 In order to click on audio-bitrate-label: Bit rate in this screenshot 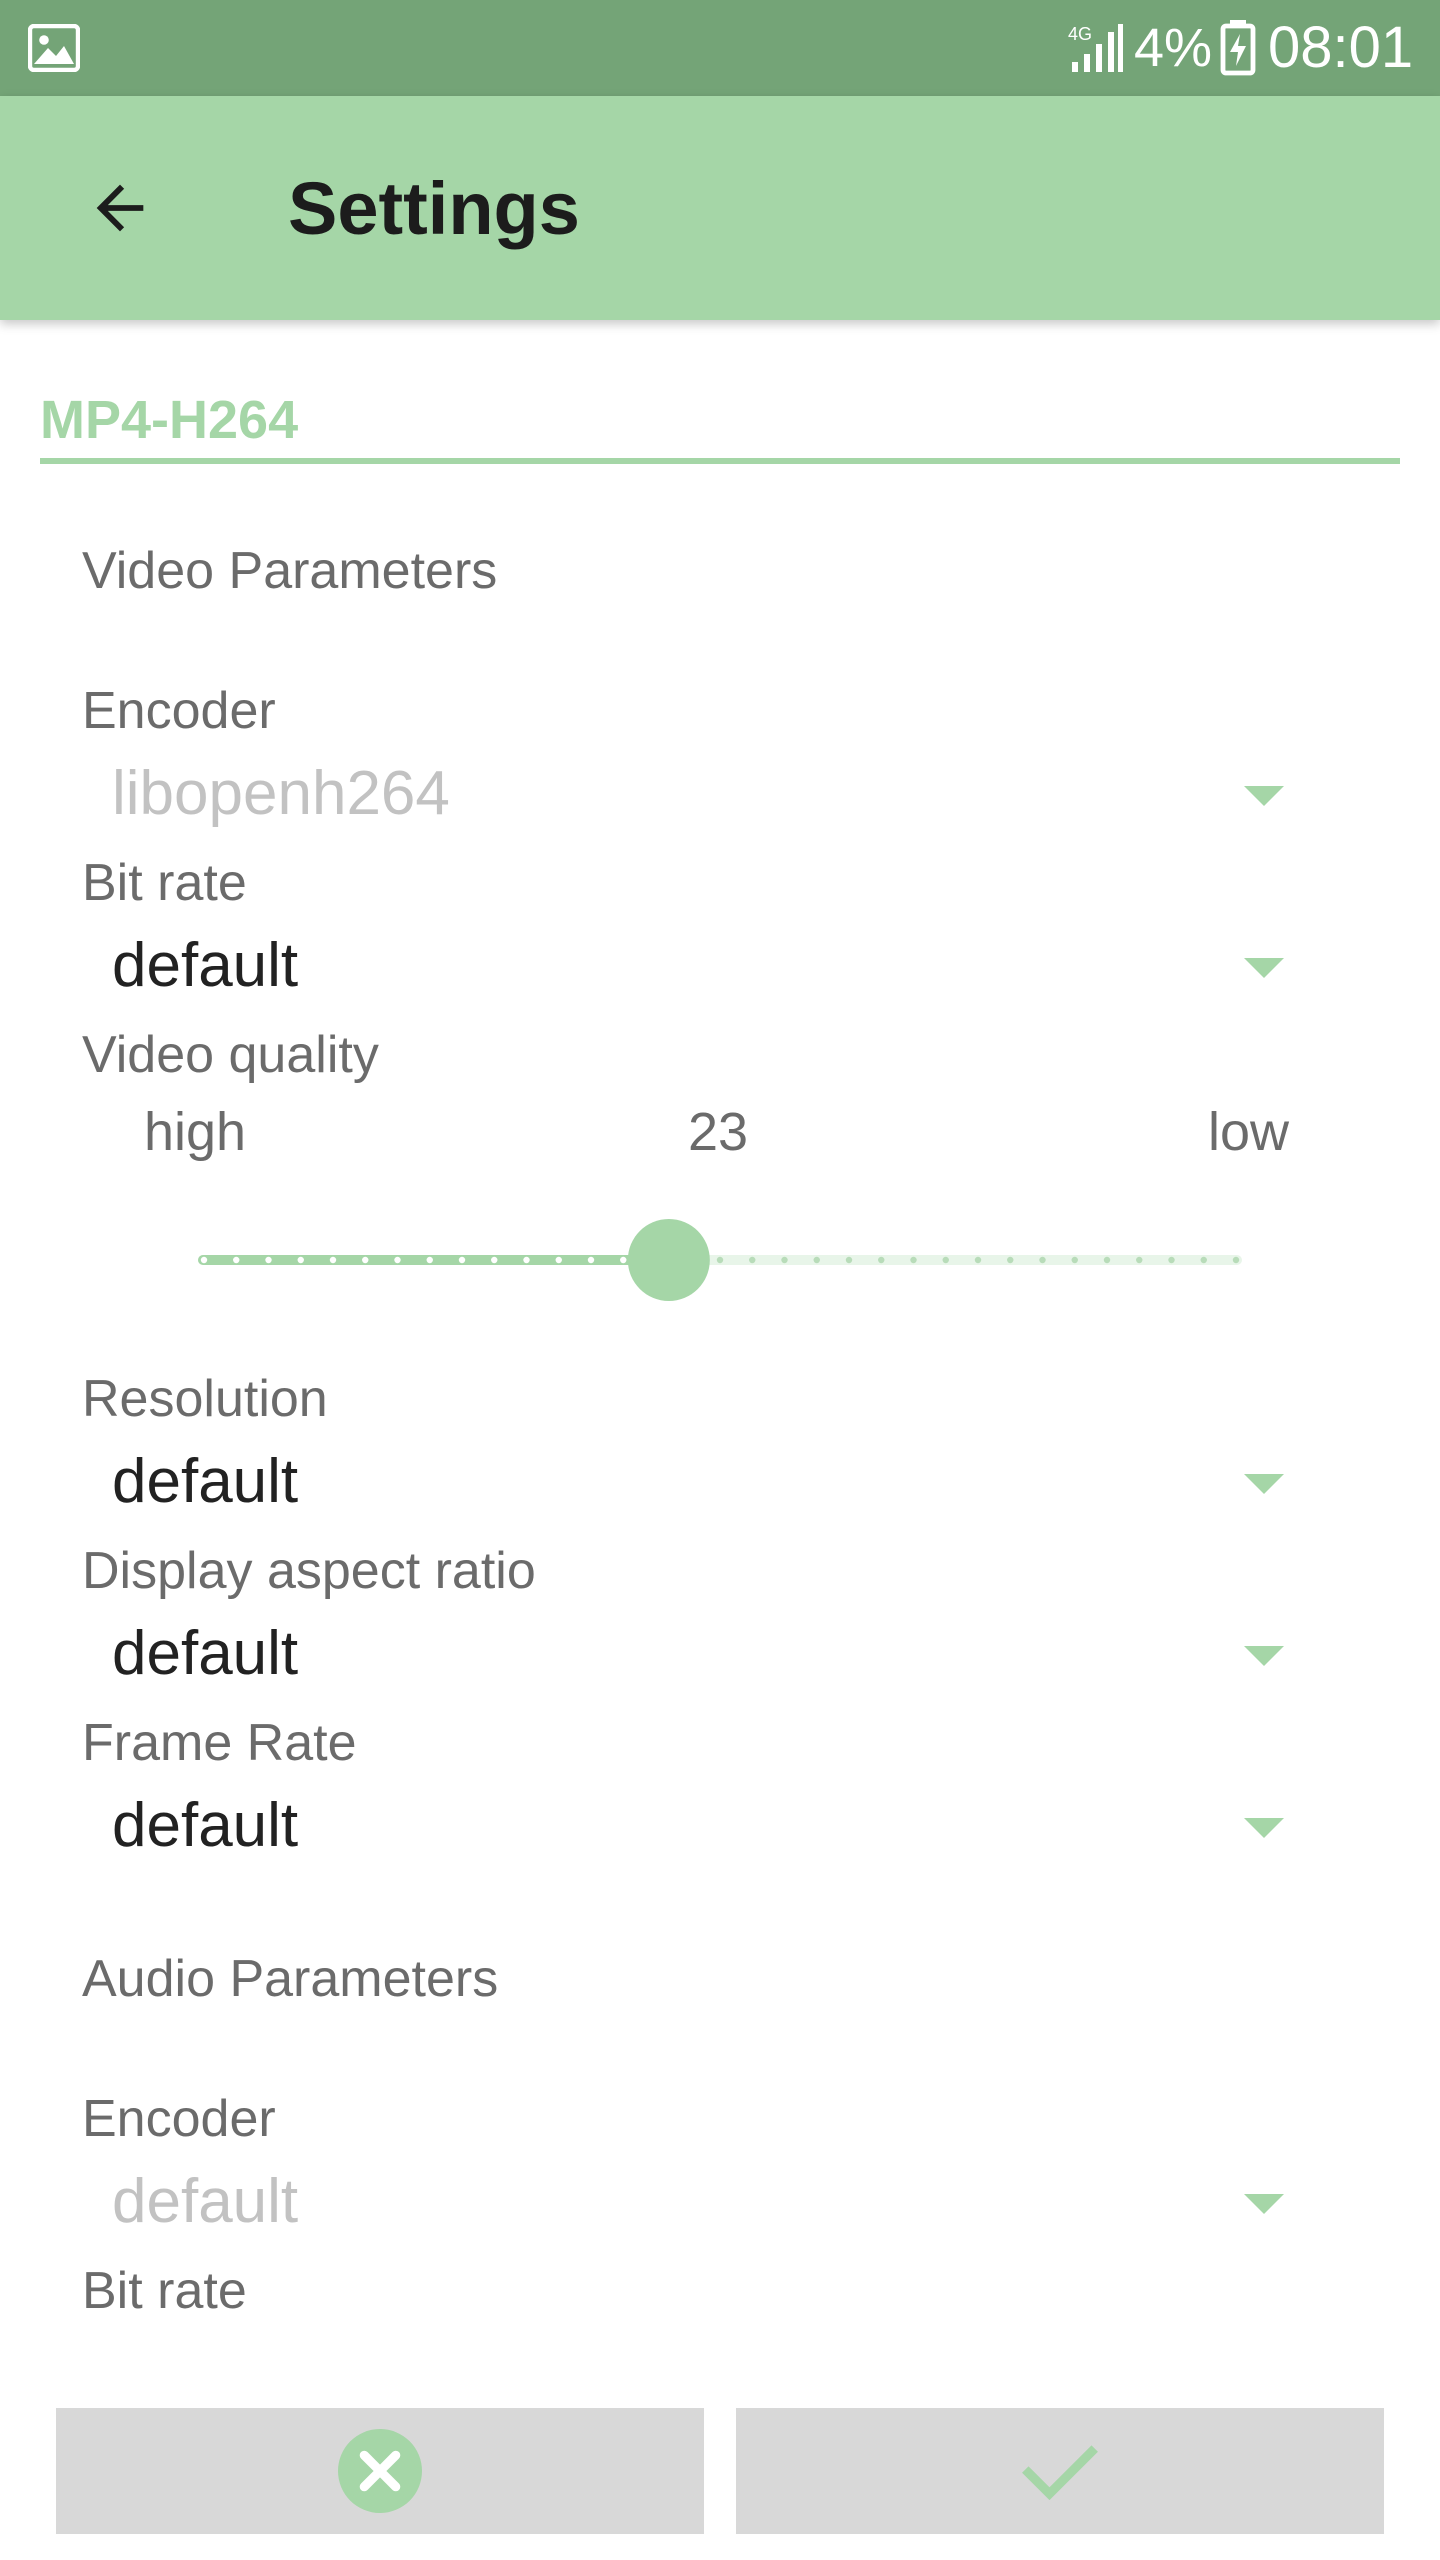, I will do `click(164, 2291)`.